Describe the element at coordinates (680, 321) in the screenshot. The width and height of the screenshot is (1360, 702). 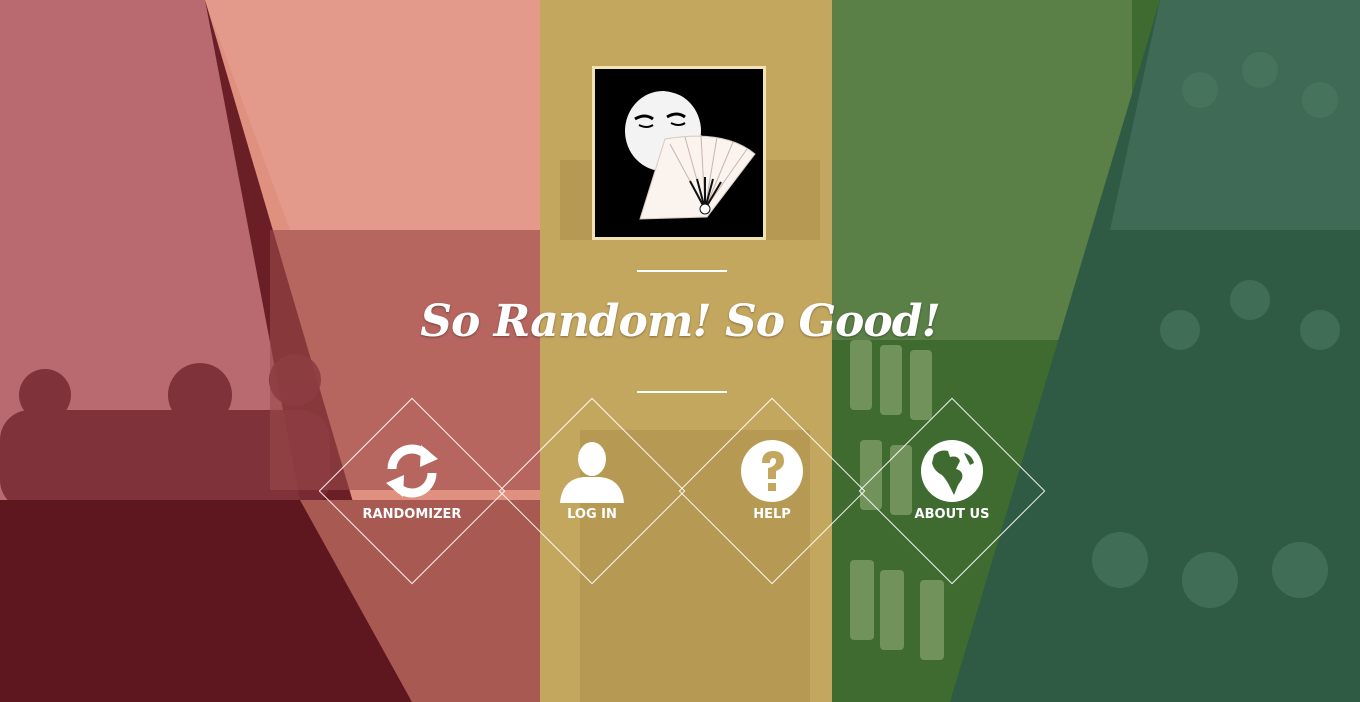
I see `tagline: So Random! So Good!` at that location.